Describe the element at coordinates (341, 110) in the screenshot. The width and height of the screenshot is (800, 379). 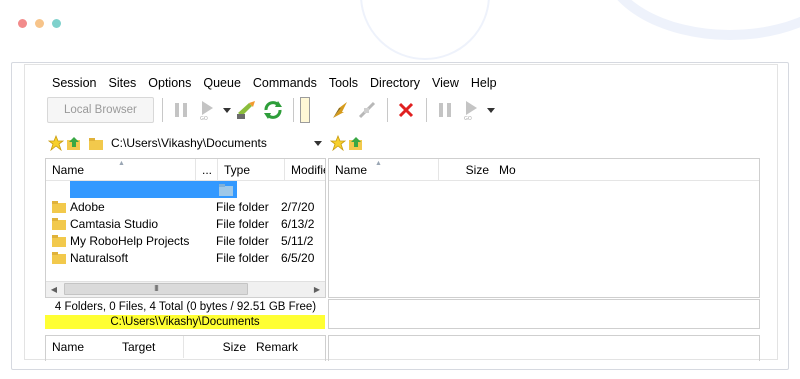
I see `connect-lightning-icon` at that location.